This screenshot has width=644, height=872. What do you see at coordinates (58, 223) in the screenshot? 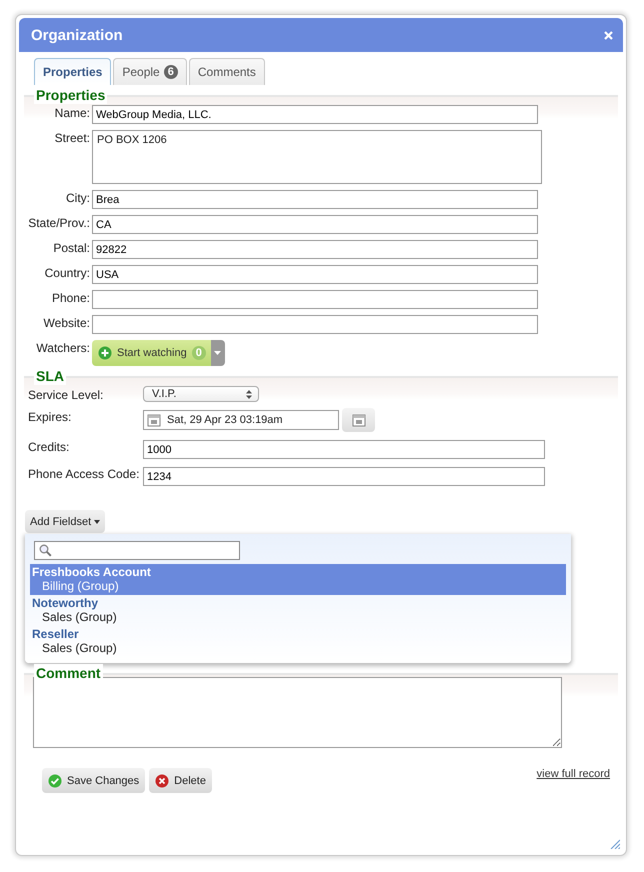
I see `field-label: State/Prov.:` at bounding box center [58, 223].